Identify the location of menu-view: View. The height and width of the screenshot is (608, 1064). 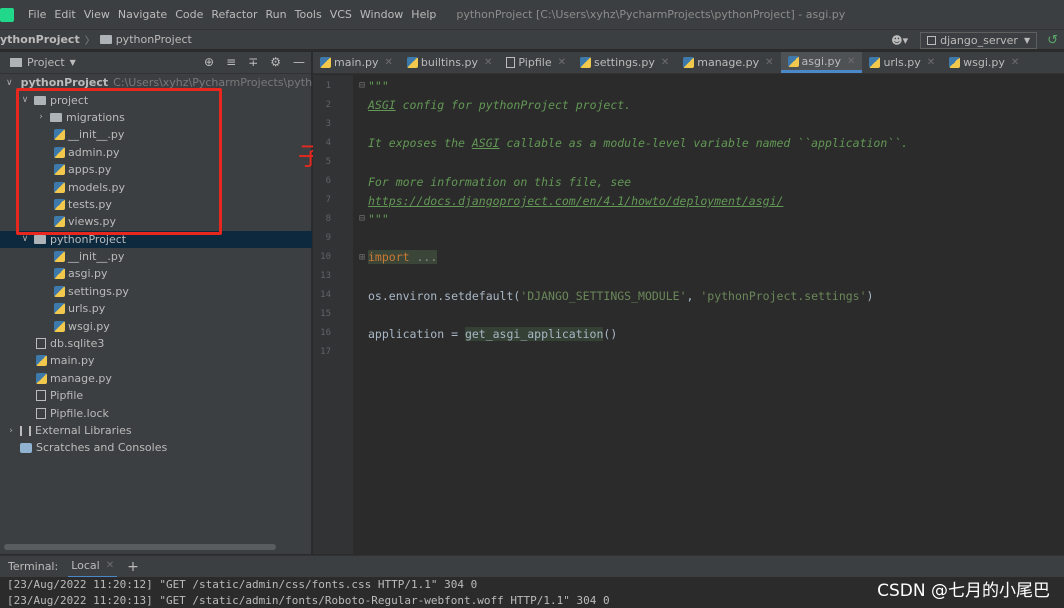
(97, 14).